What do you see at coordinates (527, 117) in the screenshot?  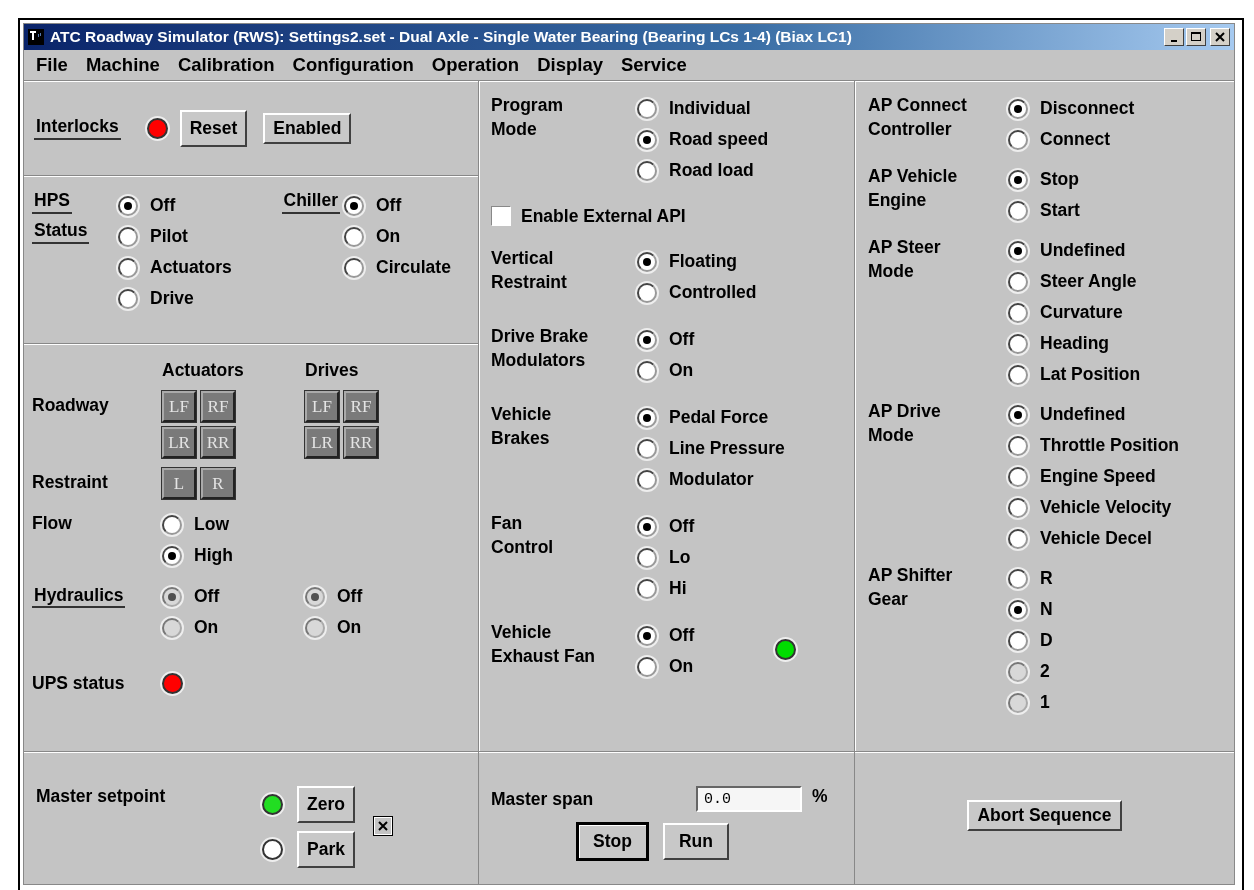 I see `group-label: Program Mode` at bounding box center [527, 117].